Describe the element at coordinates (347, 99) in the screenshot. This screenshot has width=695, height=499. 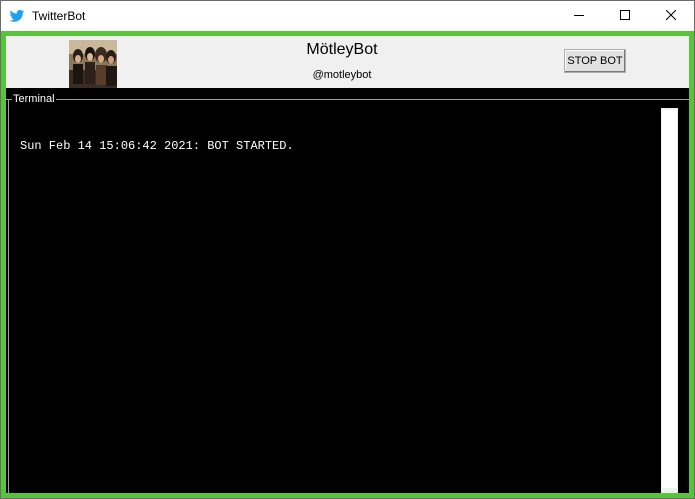
I see `terminal-frame-line` at that location.